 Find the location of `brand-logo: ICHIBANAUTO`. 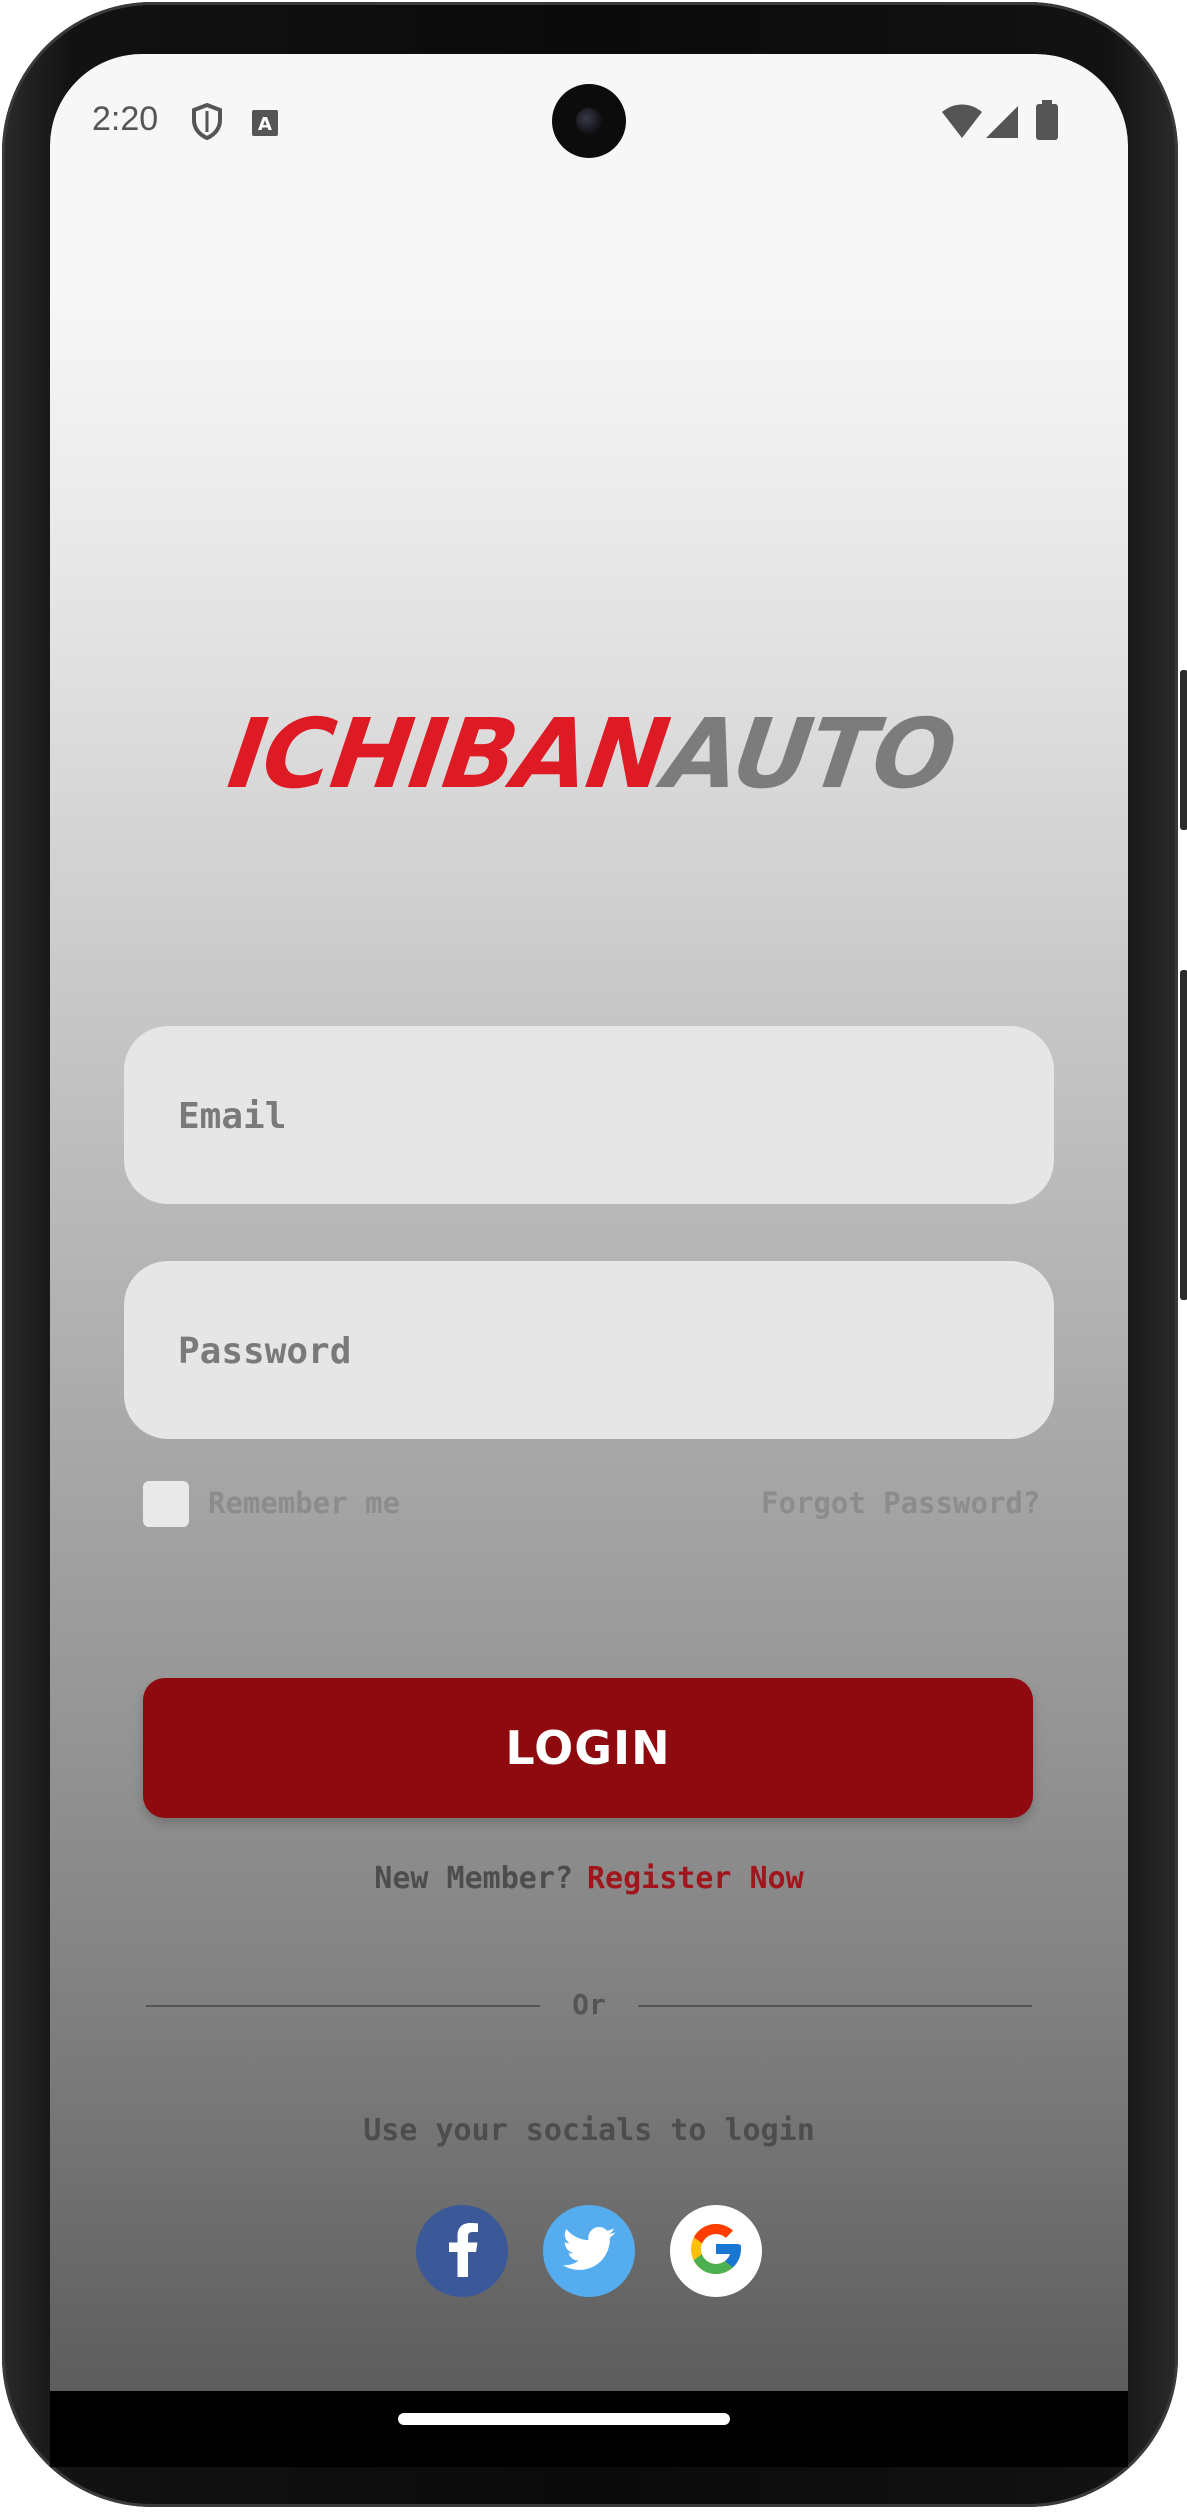

brand-logo: ICHIBANAUTO is located at coordinates (591, 754).